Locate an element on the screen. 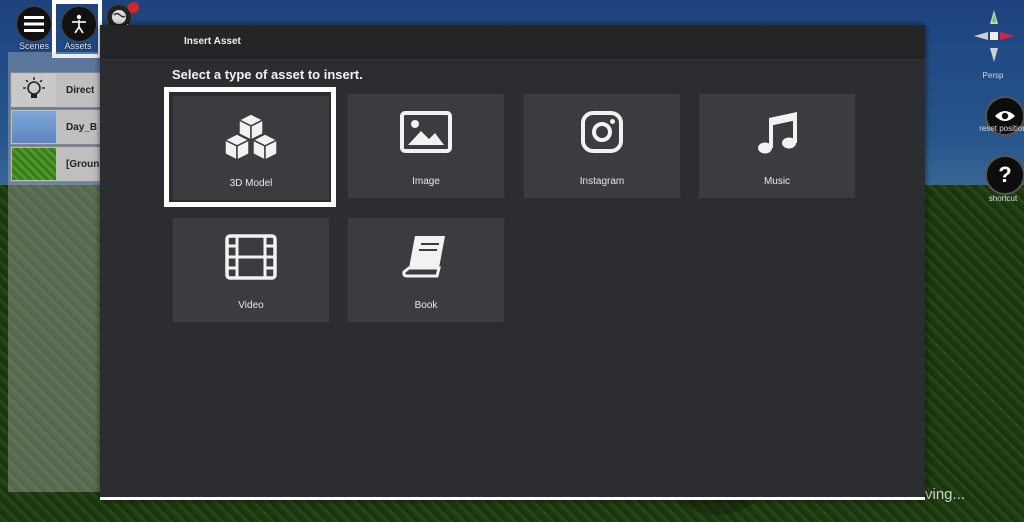 The image size is (1024, 522). shortcut-button: ? is located at coordinates (1004, 175).